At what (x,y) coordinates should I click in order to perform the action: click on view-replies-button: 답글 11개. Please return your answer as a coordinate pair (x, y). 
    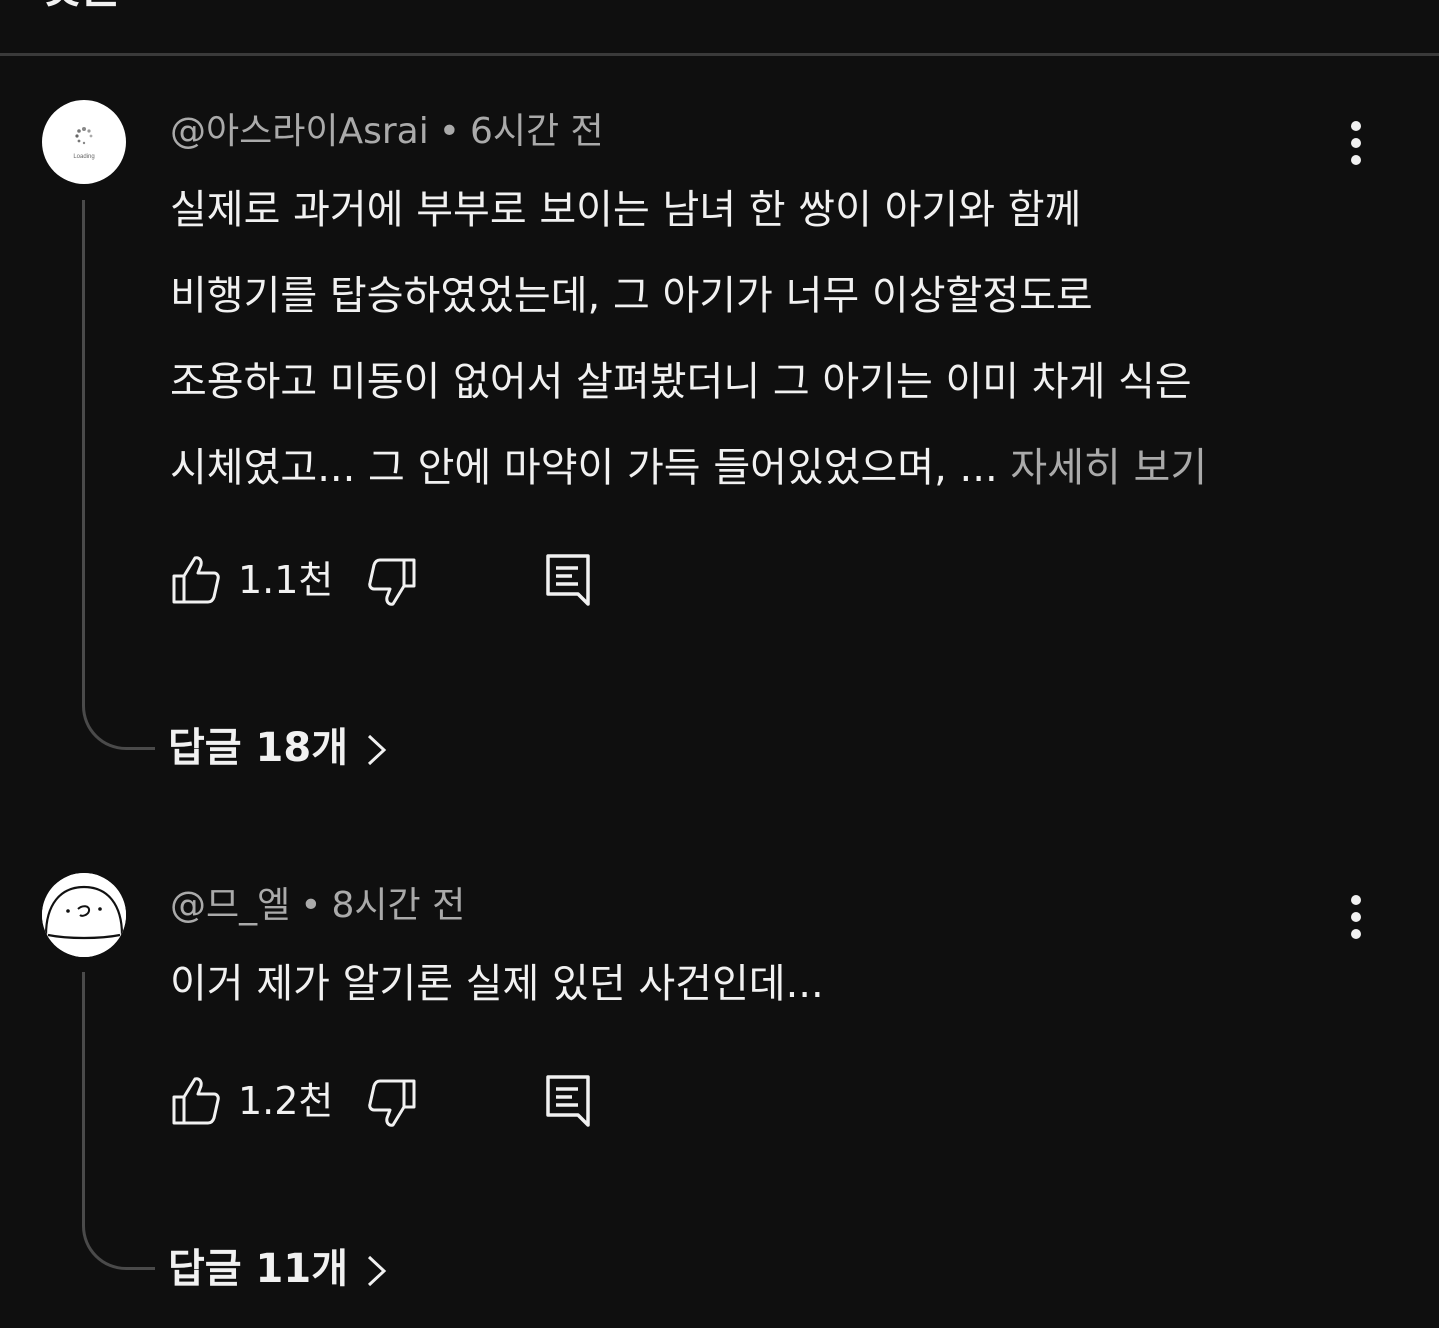
    Looking at the image, I should click on (279, 1269).